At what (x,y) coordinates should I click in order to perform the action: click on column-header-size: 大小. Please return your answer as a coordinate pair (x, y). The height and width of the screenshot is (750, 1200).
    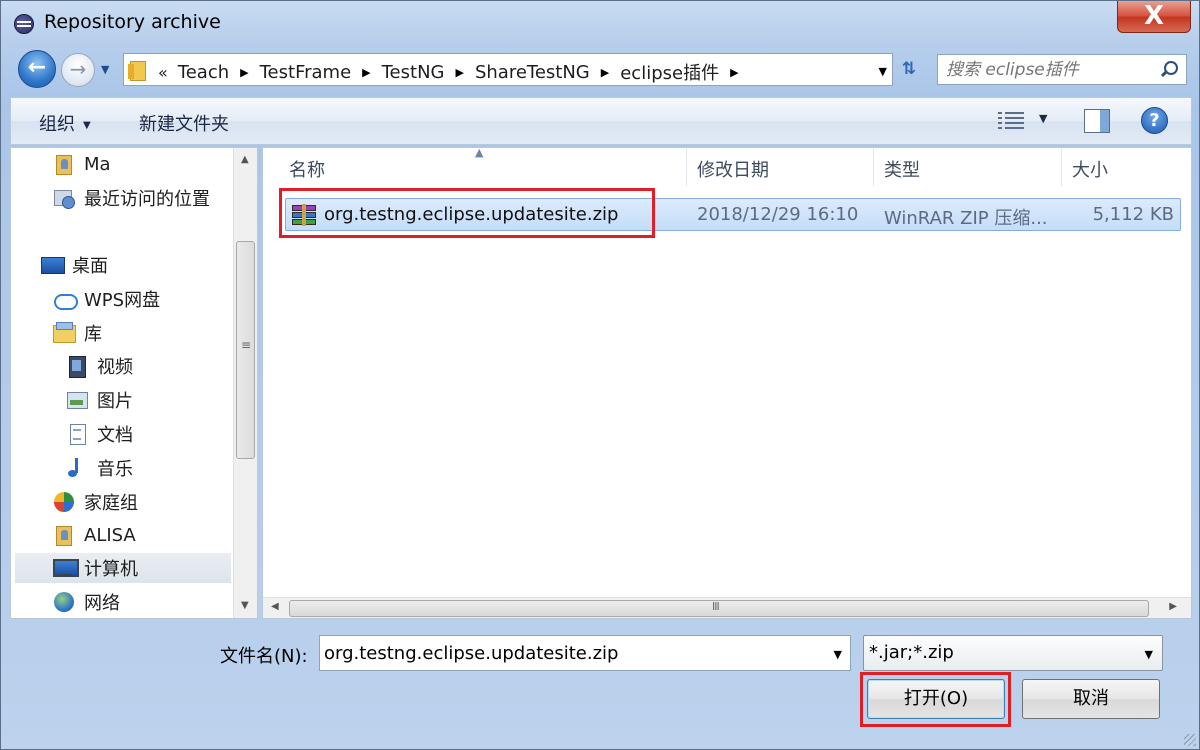
    Looking at the image, I should click on (1126, 167).